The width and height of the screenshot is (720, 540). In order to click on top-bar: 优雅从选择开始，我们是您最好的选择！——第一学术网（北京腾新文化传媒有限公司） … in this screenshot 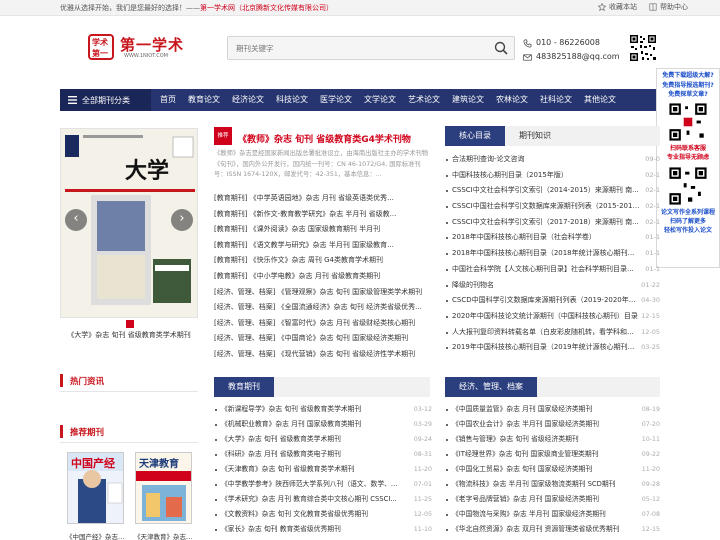, I will do `click(360, 8)`.